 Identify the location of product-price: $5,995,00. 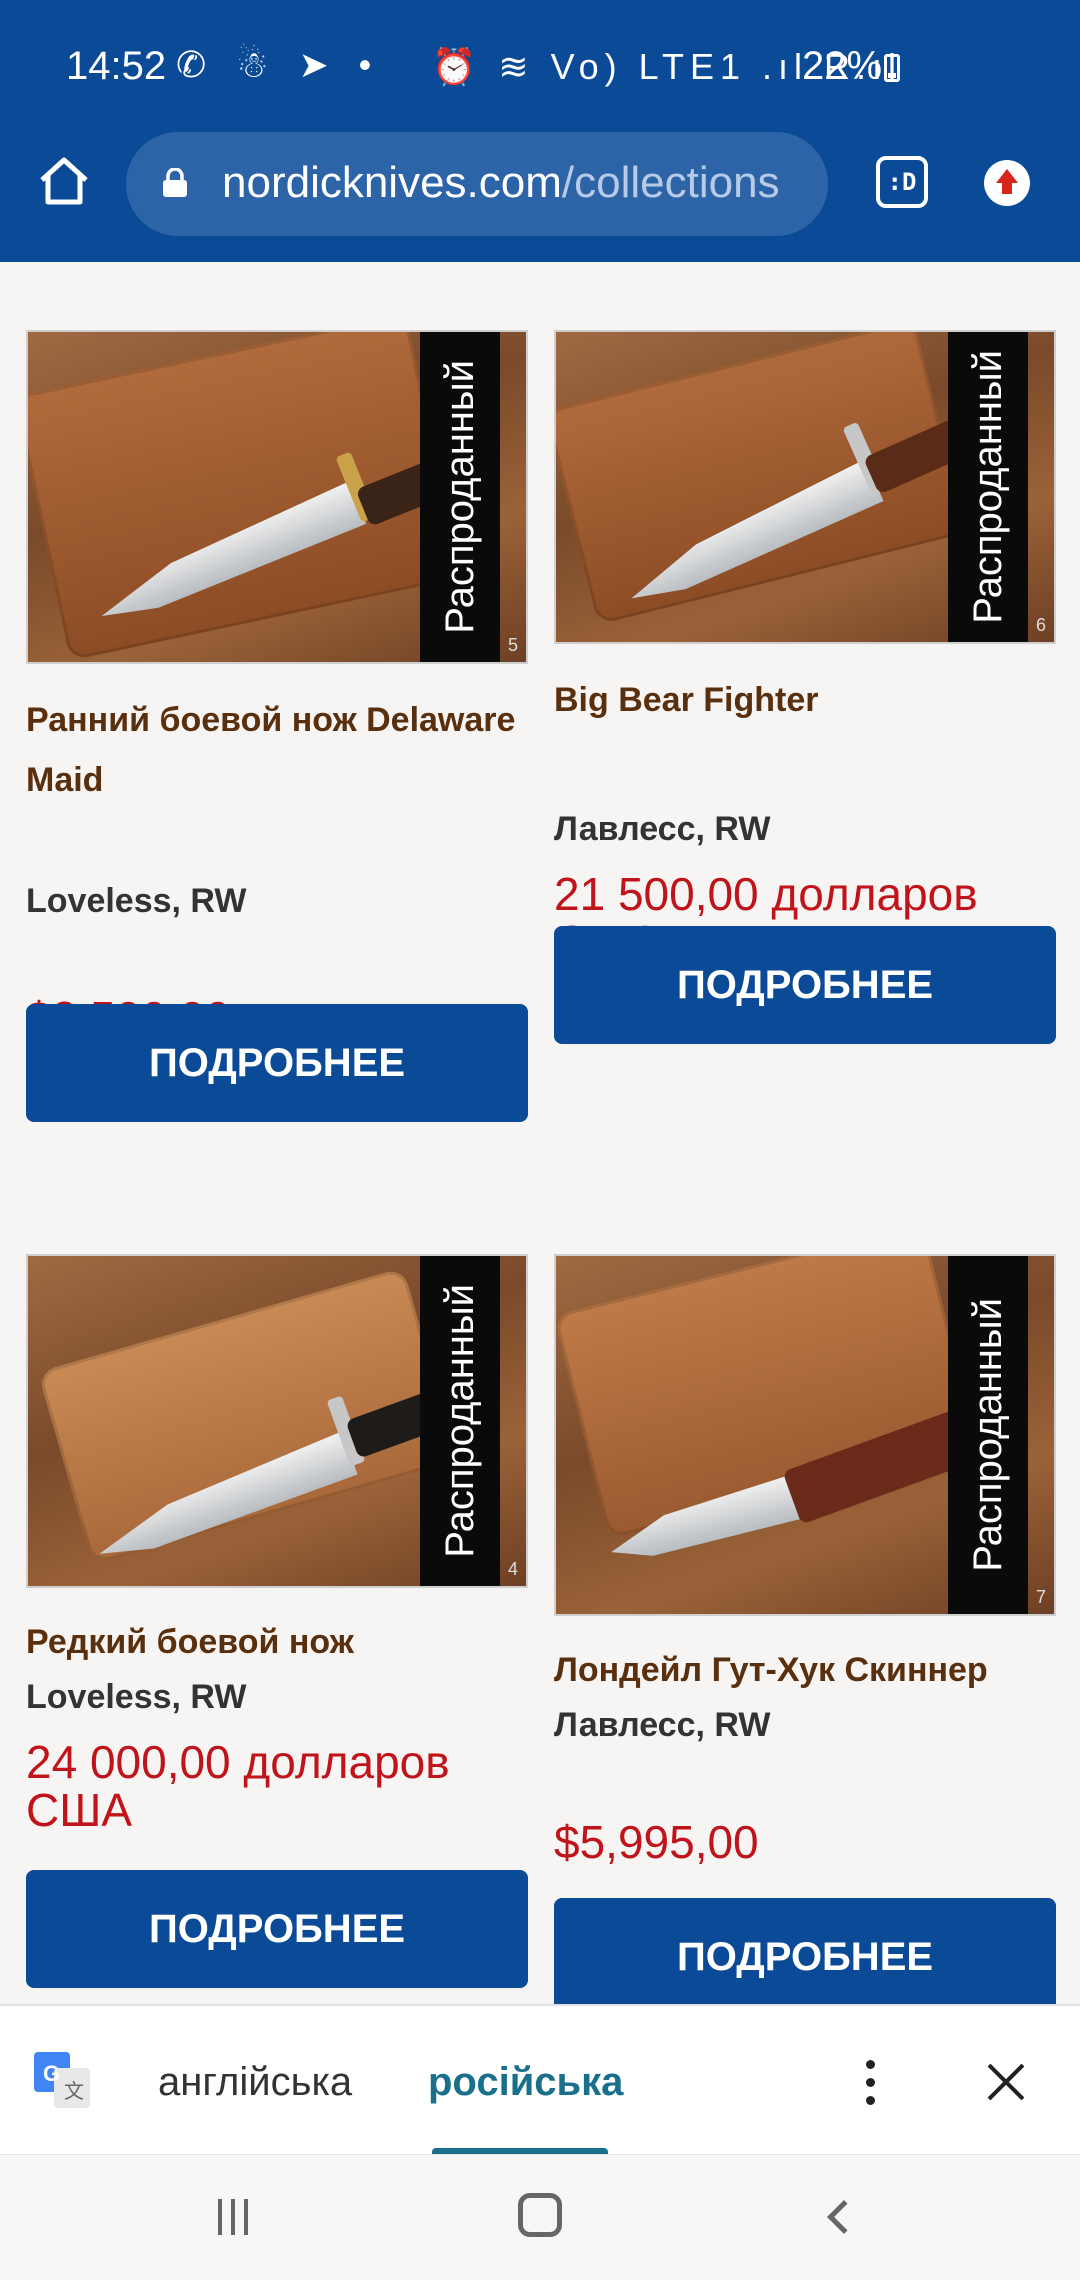
(656, 1842).